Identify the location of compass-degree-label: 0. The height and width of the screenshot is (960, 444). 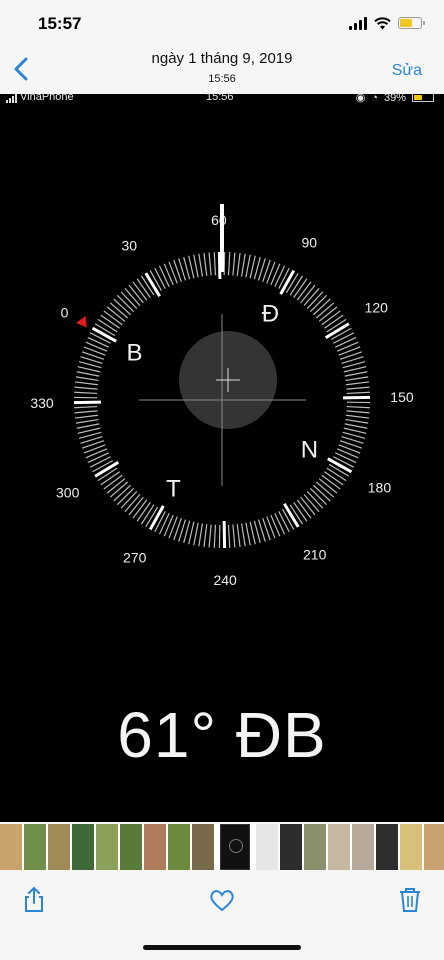
(65, 313).